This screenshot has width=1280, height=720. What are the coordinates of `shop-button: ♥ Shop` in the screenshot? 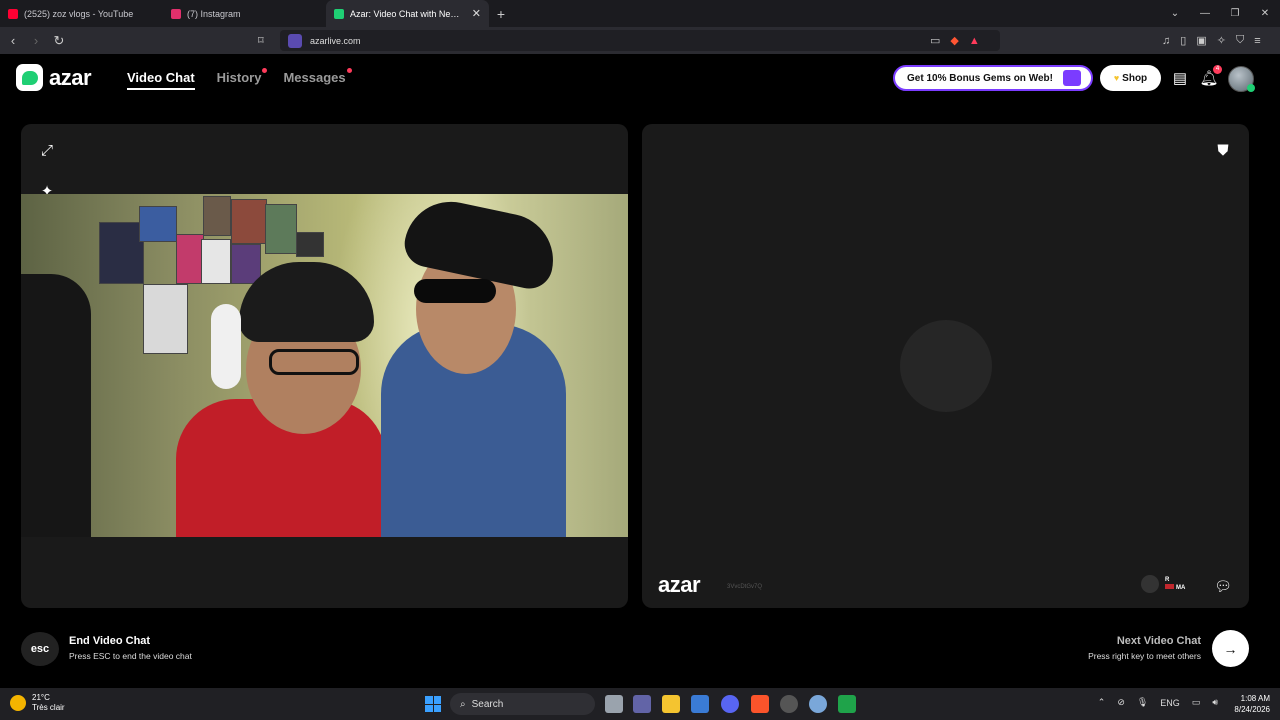 It's located at (1130, 78).